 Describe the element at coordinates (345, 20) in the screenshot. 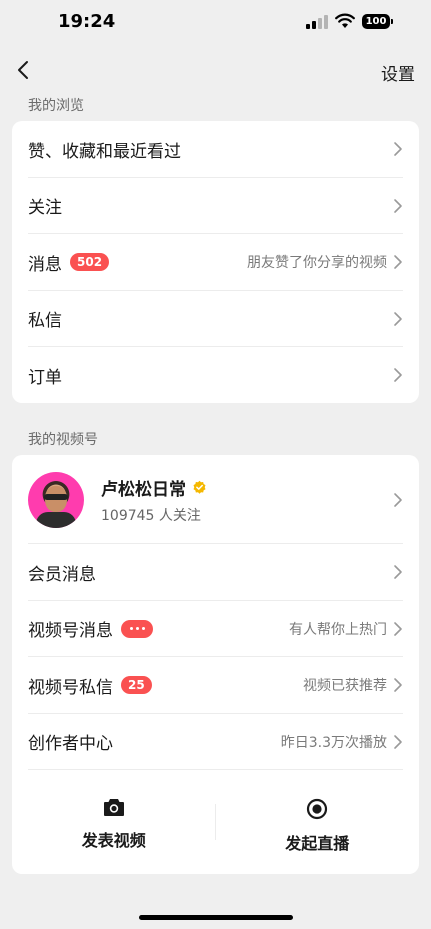

I see `wifi-icon` at that location.